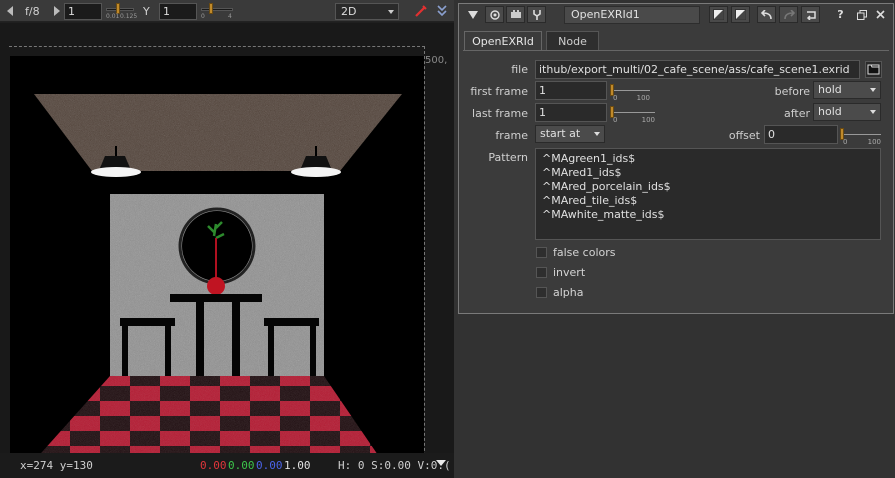 This screenshot has width=895, height=478. What do you see at coordinates (213, 465) in the screenshot?
I see `pixel-red-value: 0.00` at bounding box center [213, 465].